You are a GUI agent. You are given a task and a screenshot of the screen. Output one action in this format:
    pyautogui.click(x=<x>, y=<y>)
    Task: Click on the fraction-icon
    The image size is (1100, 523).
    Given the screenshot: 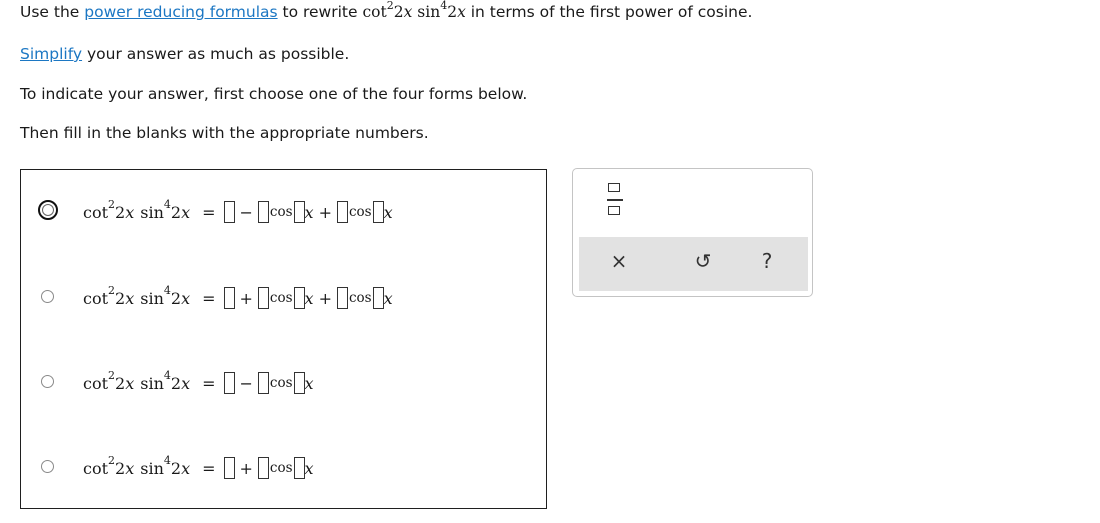 What is the action you would take?
    pyautogui.click(x=615, y=200)
    